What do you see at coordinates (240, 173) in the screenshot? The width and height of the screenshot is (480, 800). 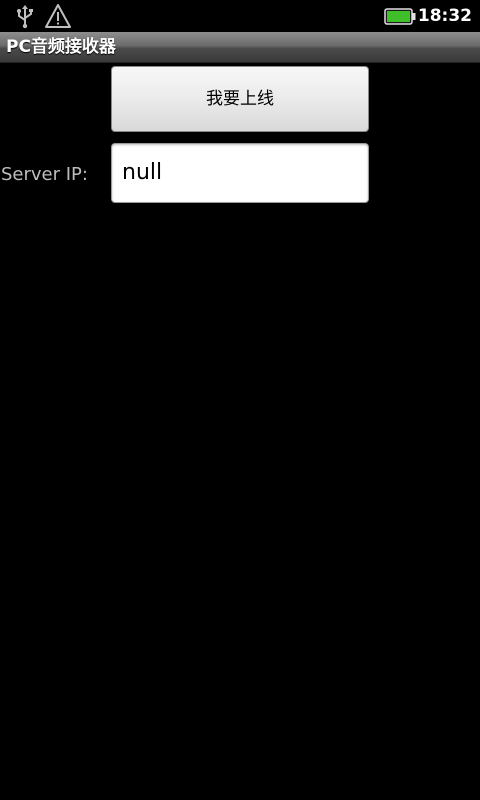 I see `server-ip-input: null` at bounding box center [240, 173].